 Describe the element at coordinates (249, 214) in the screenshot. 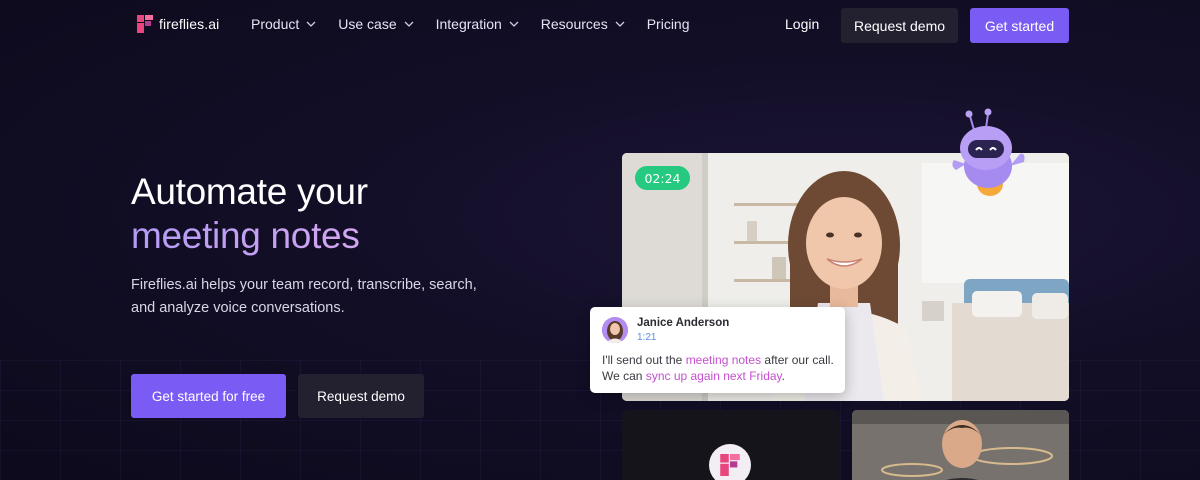

I see `hero-title: Automate your meeting notes` at that location.